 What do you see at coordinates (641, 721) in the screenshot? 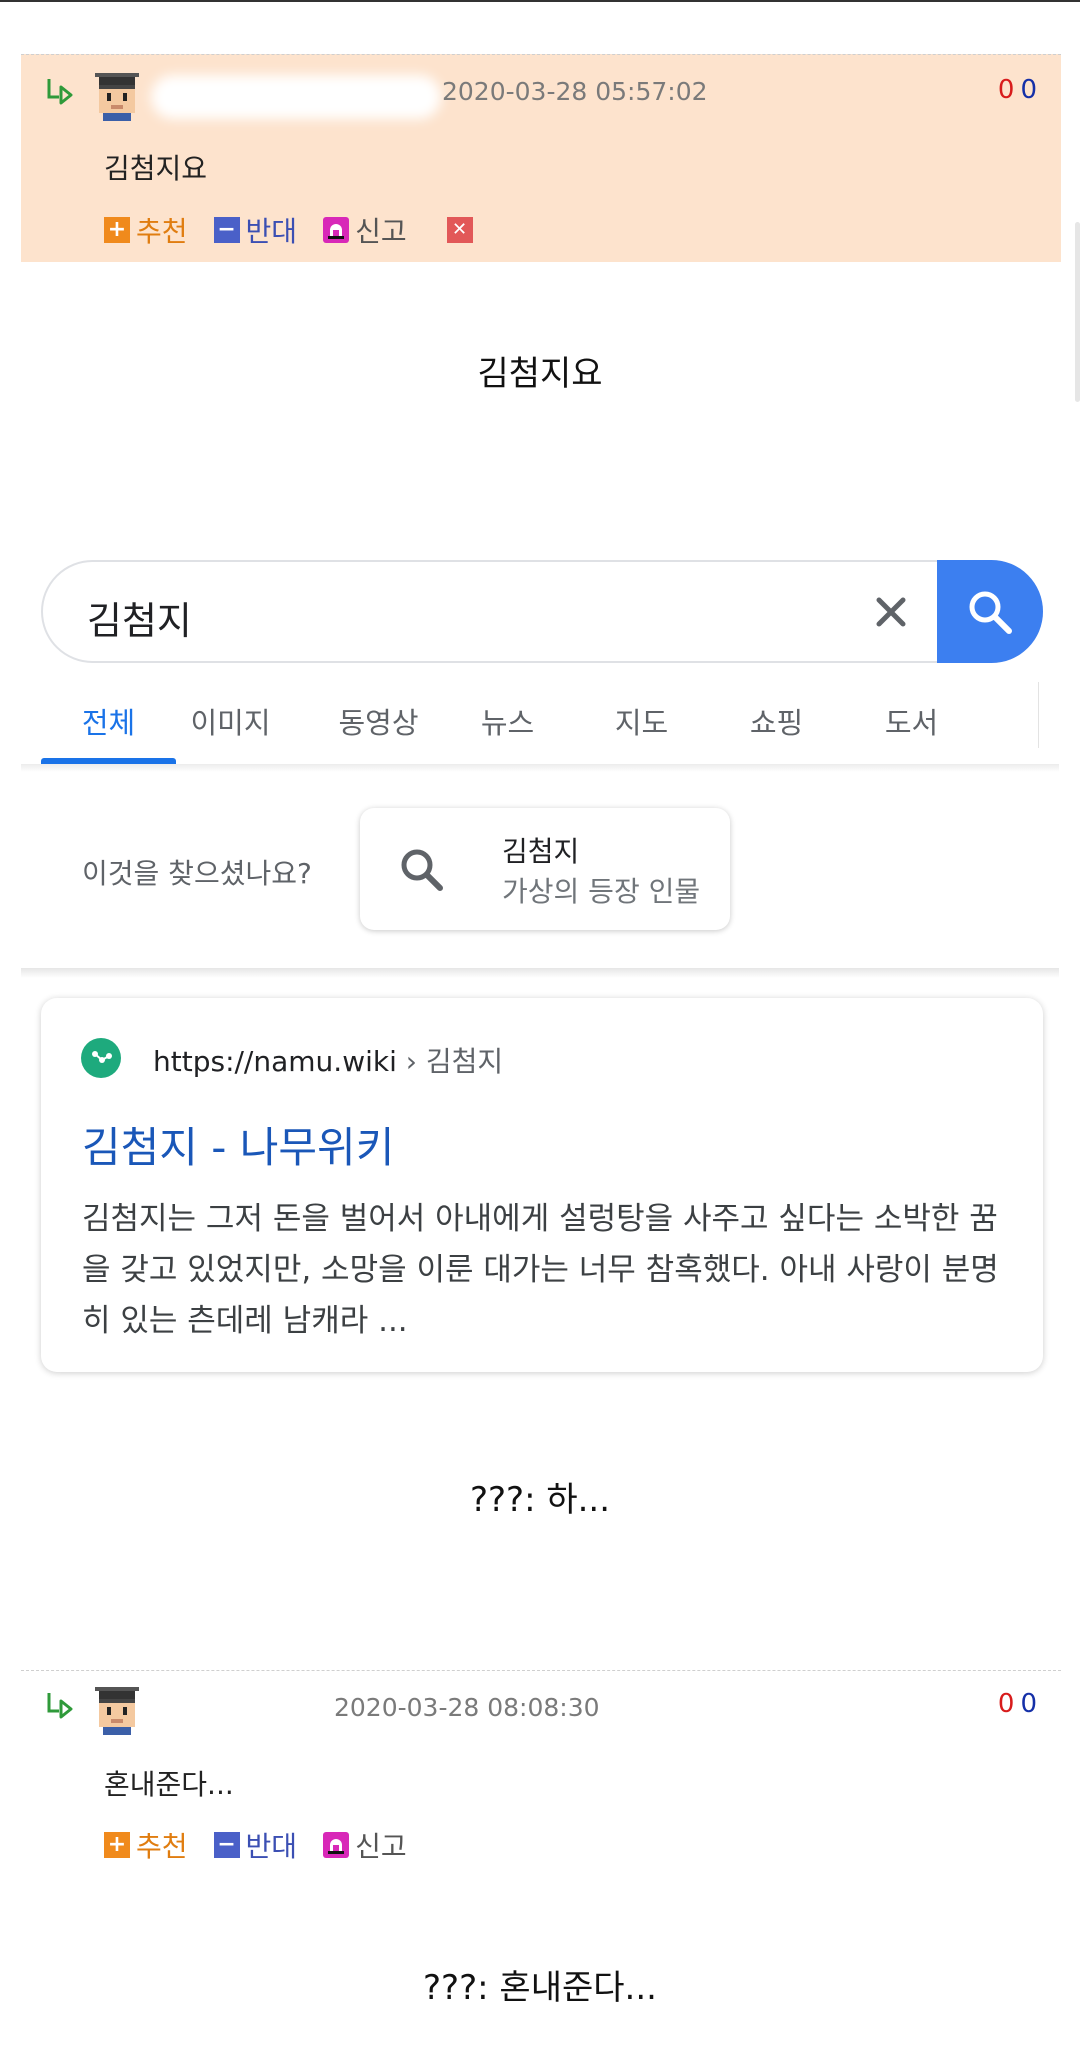
I see `tab-maps: 지도` at bounding box center [641, 721].